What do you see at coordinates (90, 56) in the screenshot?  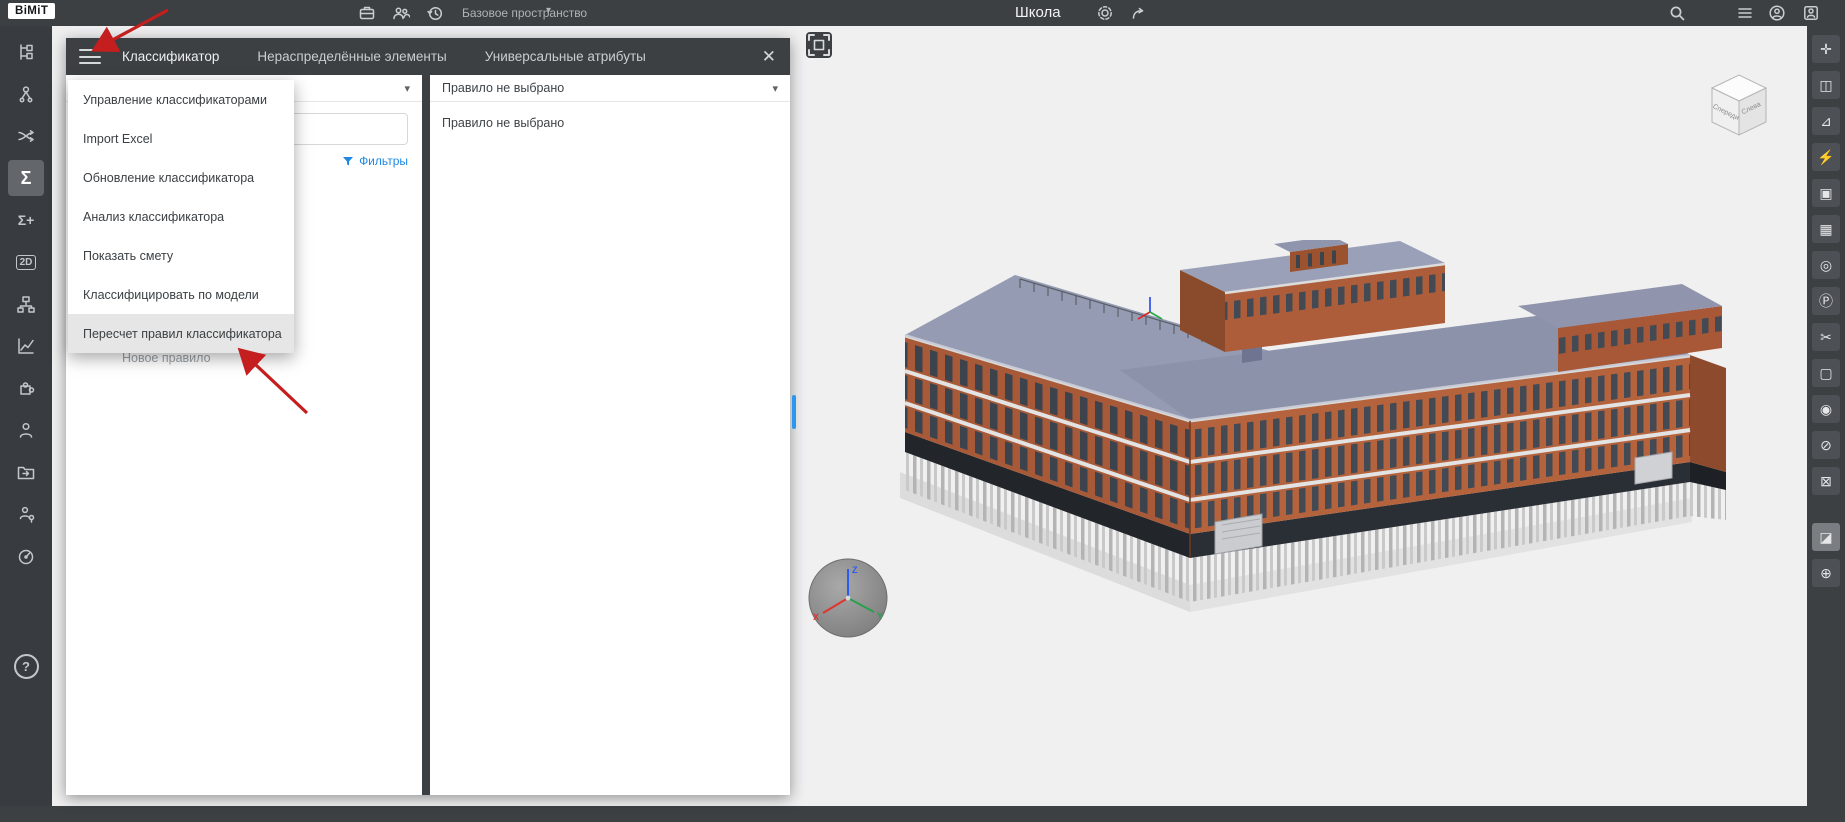 I see `classifier-menu-button` at bounding box center [90, 56].